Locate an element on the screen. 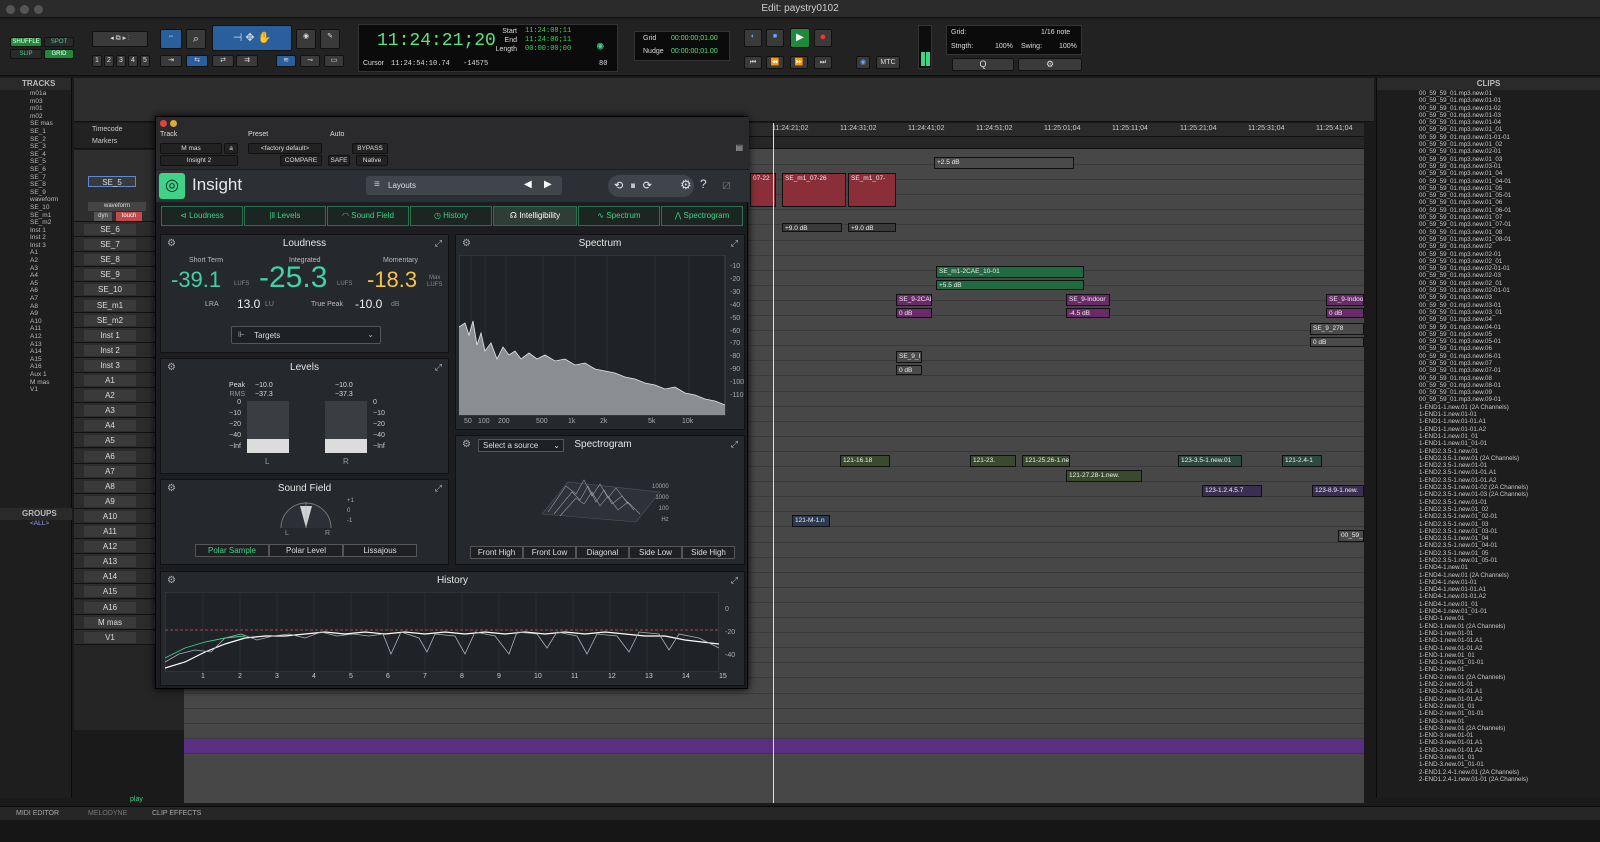  quantize-button: Q is located at coordinates (983, 64).